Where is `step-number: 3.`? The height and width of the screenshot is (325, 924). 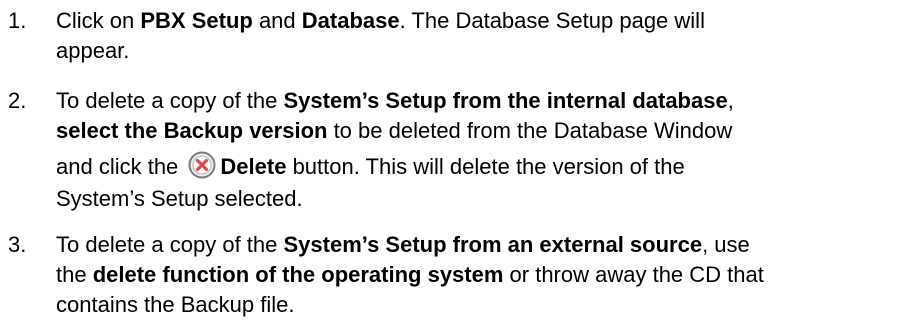 step-number: 3. is located at coordinates (17, 244).